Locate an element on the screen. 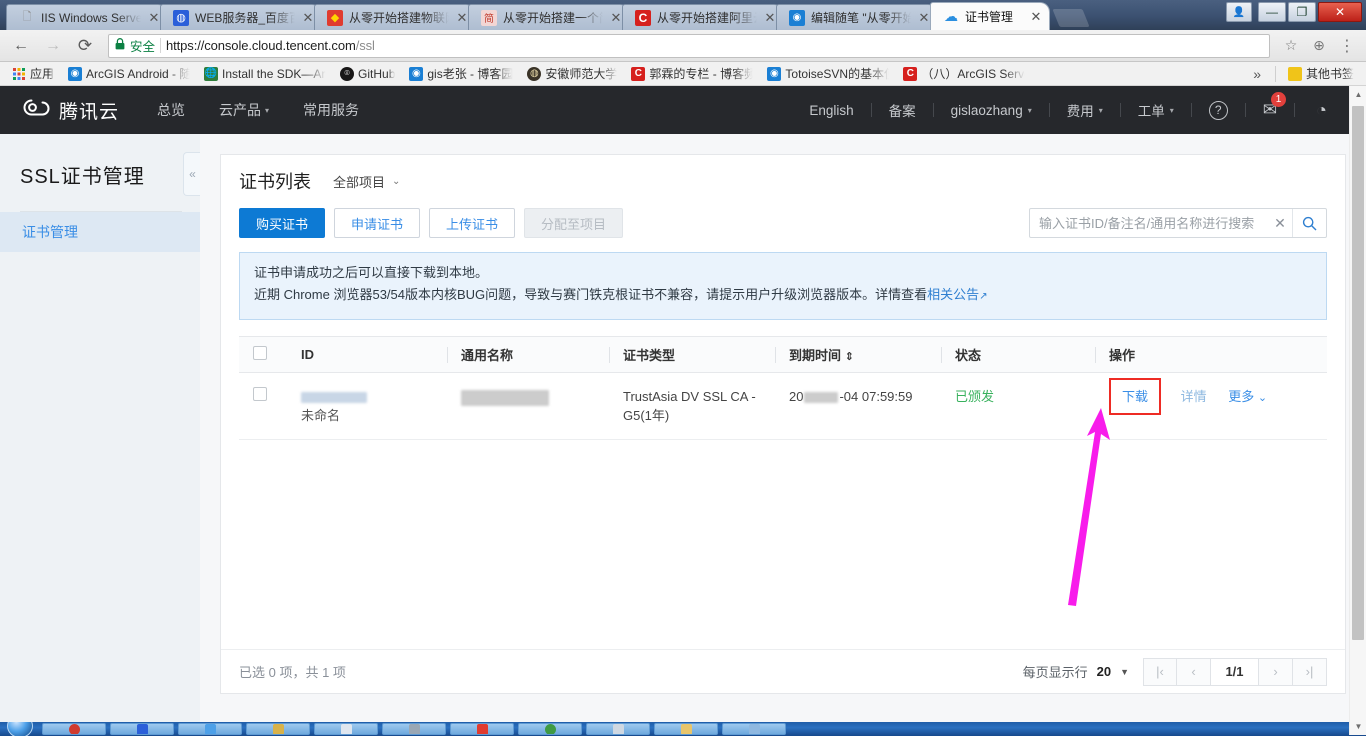  details-link: 详情 is located at coordinates (1194, 396).